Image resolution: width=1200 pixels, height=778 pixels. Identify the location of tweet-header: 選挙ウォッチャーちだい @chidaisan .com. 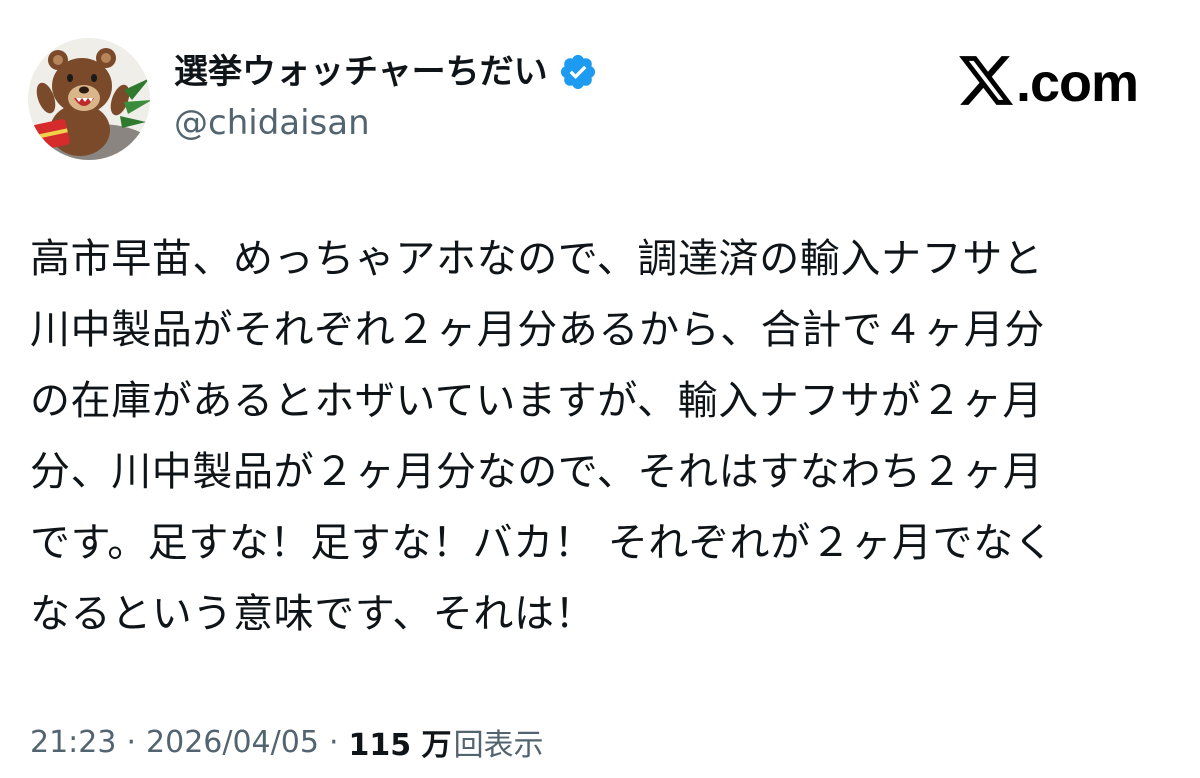
(600, 99).